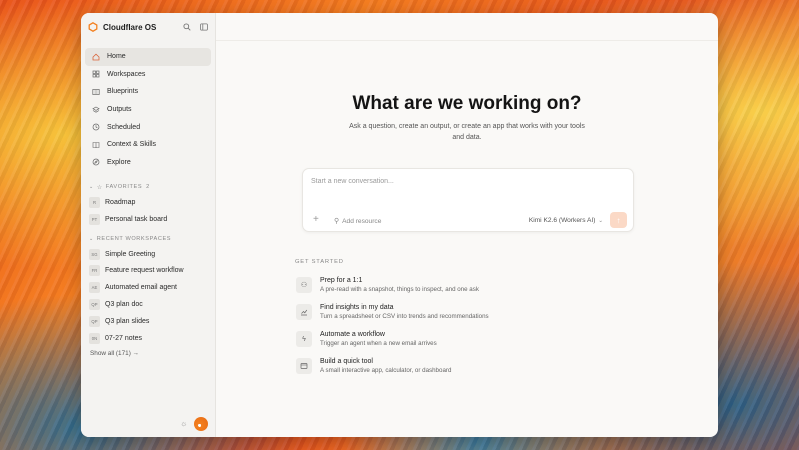 This screenshot has width=799, height=450. Describe the element at coordinates (148, 75) in the screenshot. I see `nav-item-workspaces: Workspaces` at that location.